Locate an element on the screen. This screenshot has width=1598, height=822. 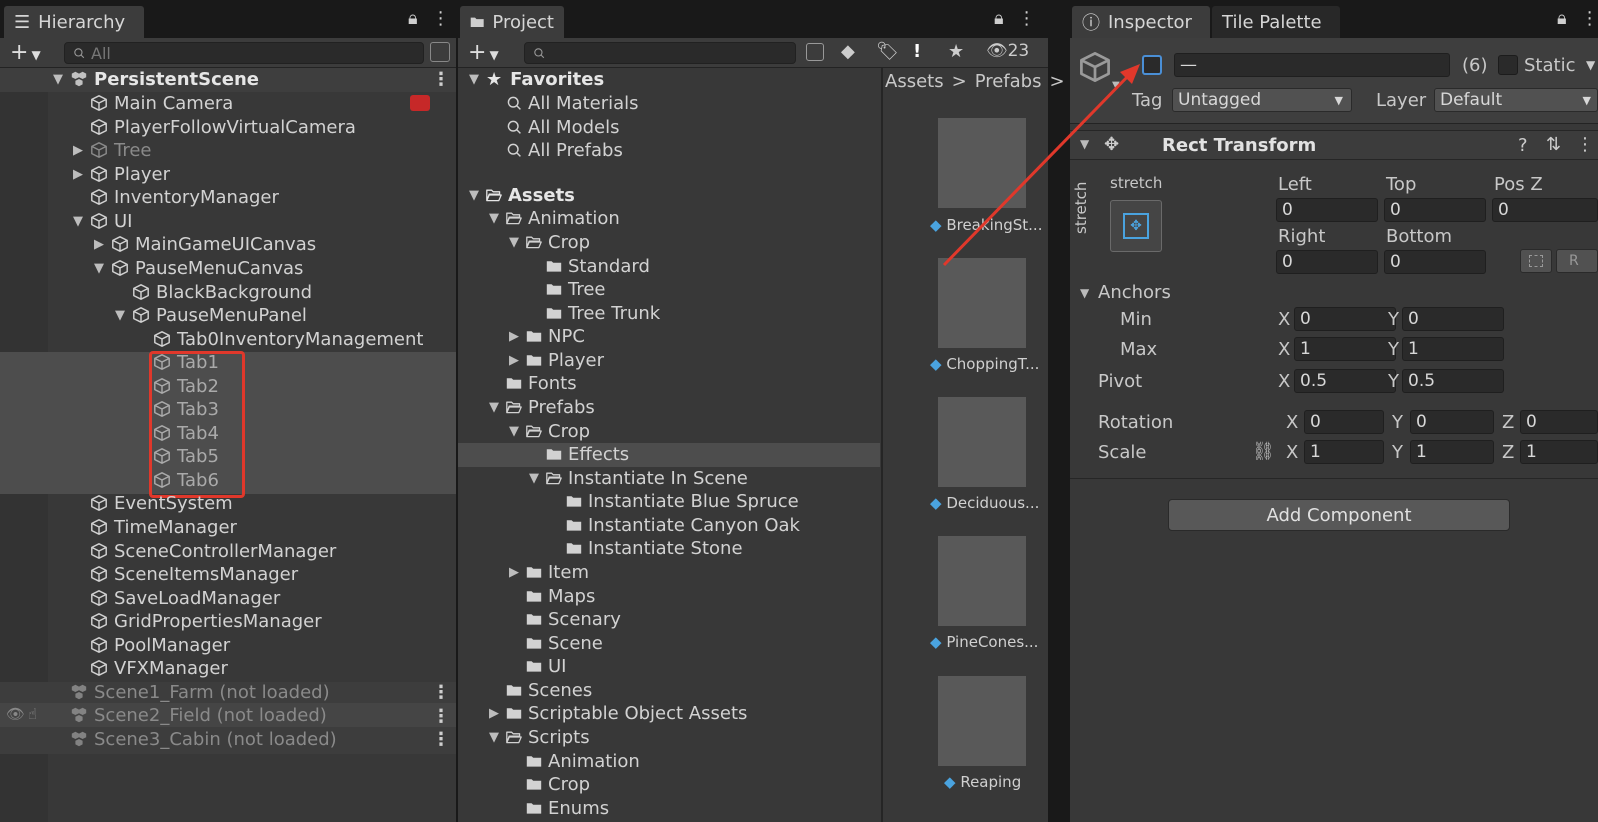
favorite-item: All Materials is located at coordinates (572, 103).